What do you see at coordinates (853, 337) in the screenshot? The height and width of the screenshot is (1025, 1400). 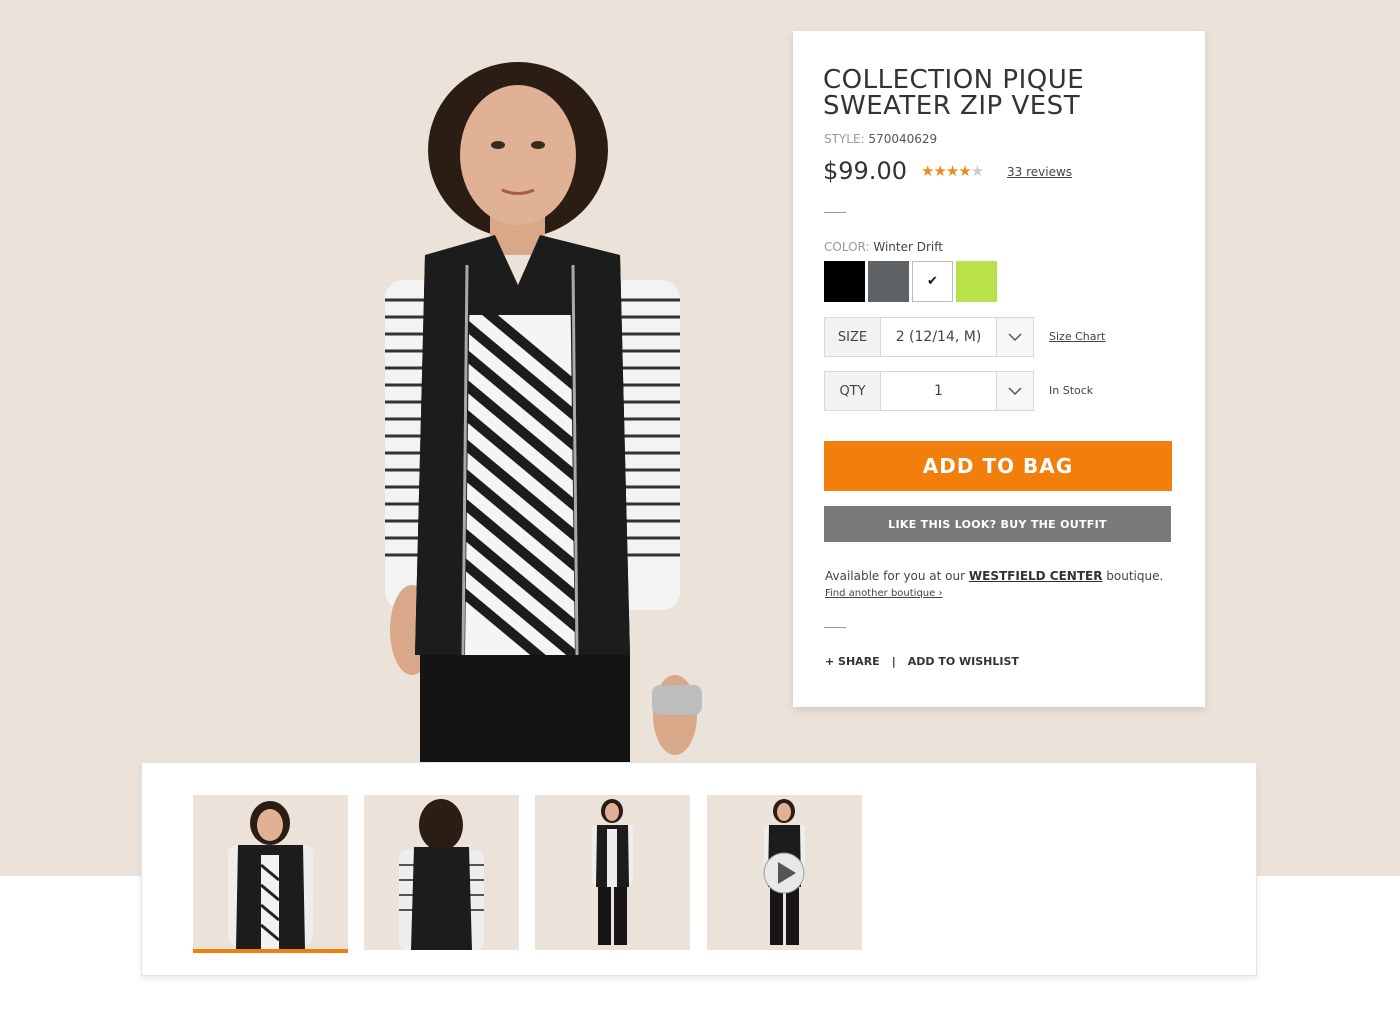 I see `size-label: SIZE` at bounding box center [853, 337].